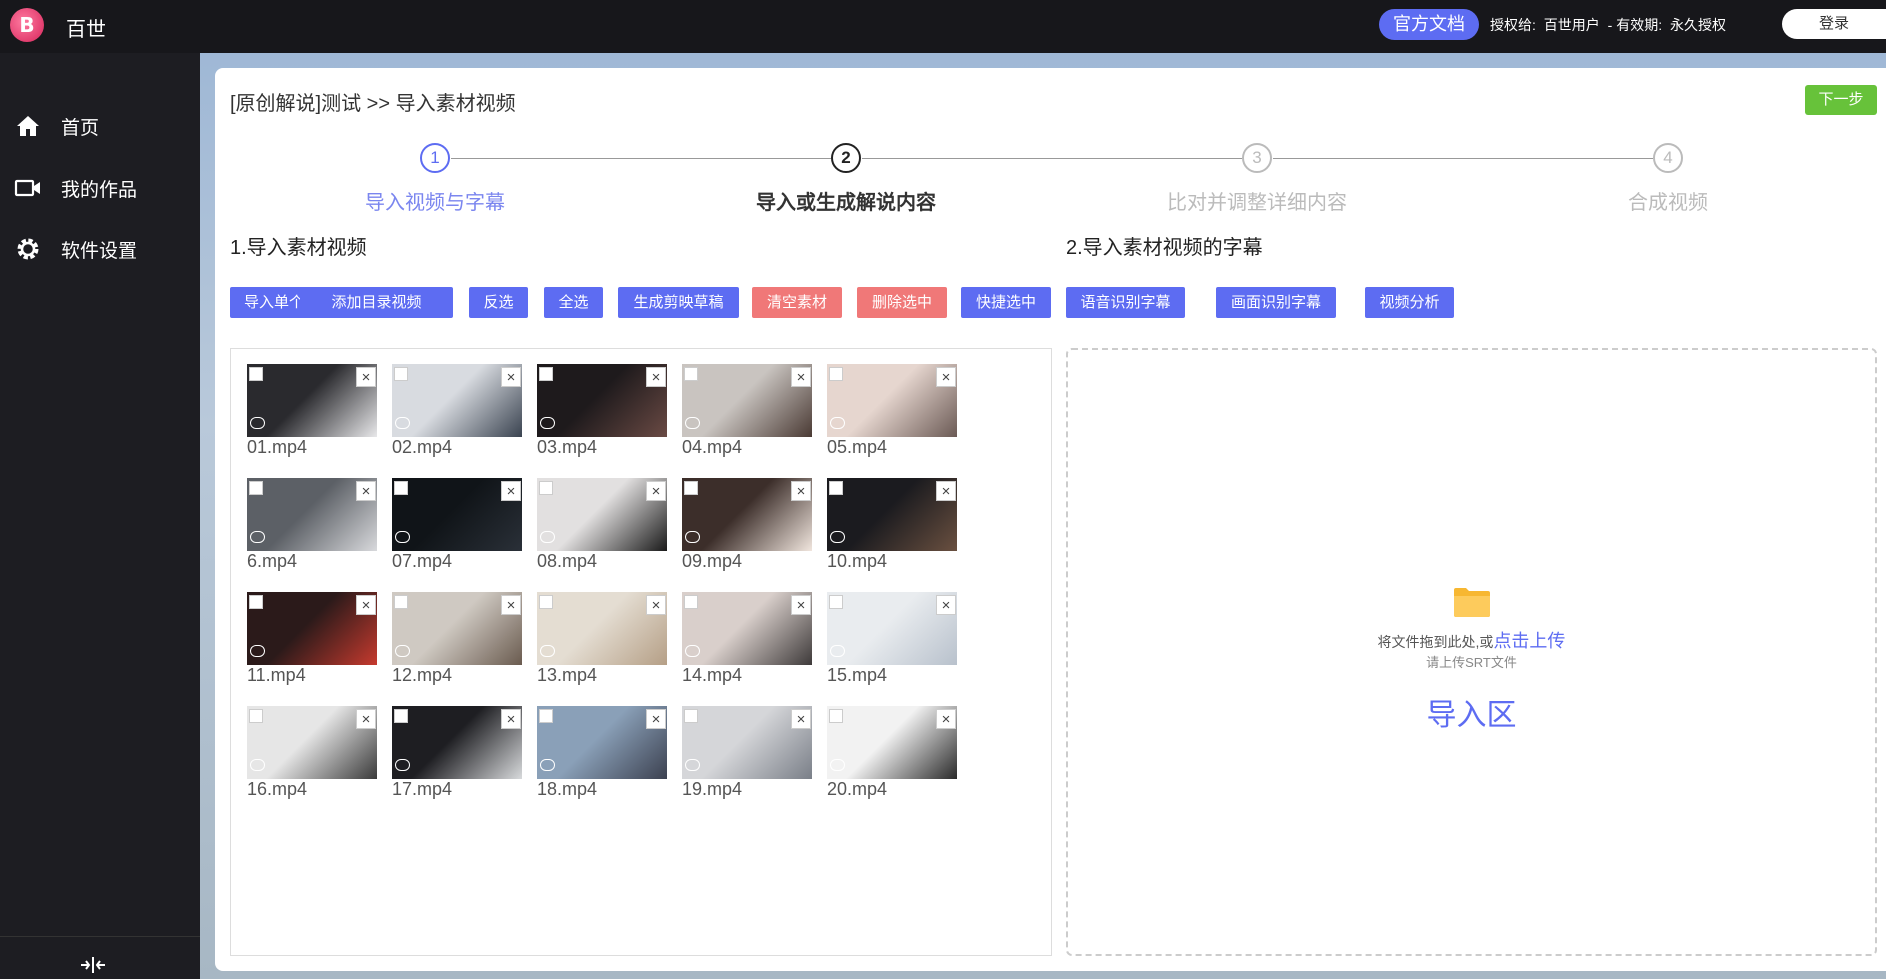 The image size is (1886, 979). Describe the element at coordinates (312, 528) in the screenshot. I see `video-tile: × 6.mp4` at that location.